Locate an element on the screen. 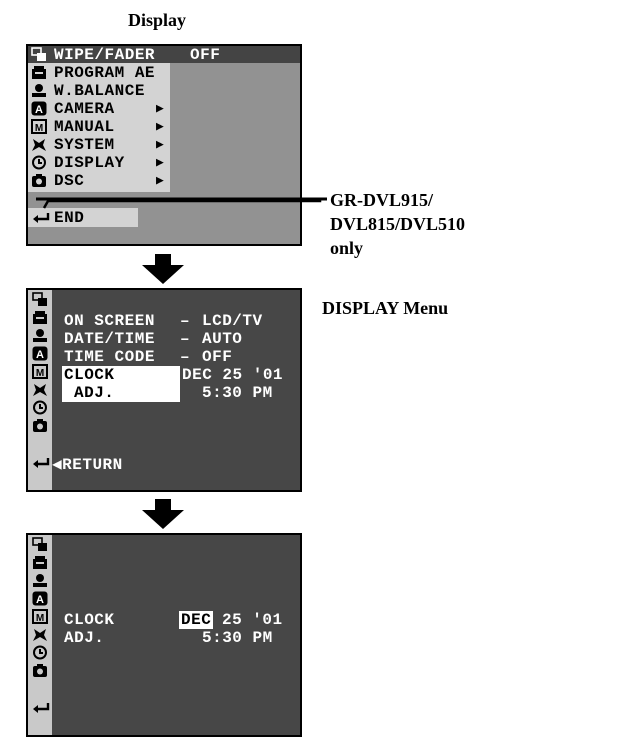 Image resolution: width=640 pixels, height=741 pixels. month-value: DEC is located at coordinates (196, 620).